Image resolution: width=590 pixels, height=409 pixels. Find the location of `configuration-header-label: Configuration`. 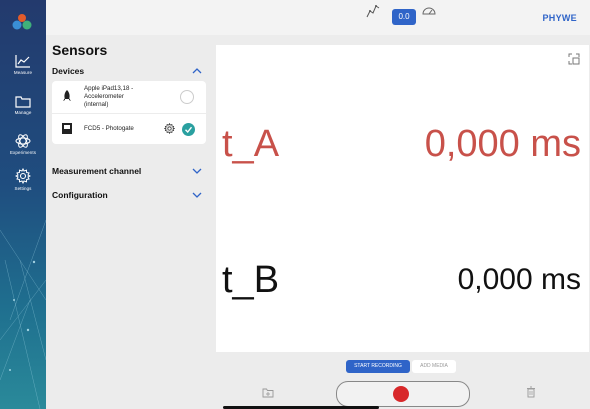

configuration-header-label: Configuration is located at coordinates (80, 195).